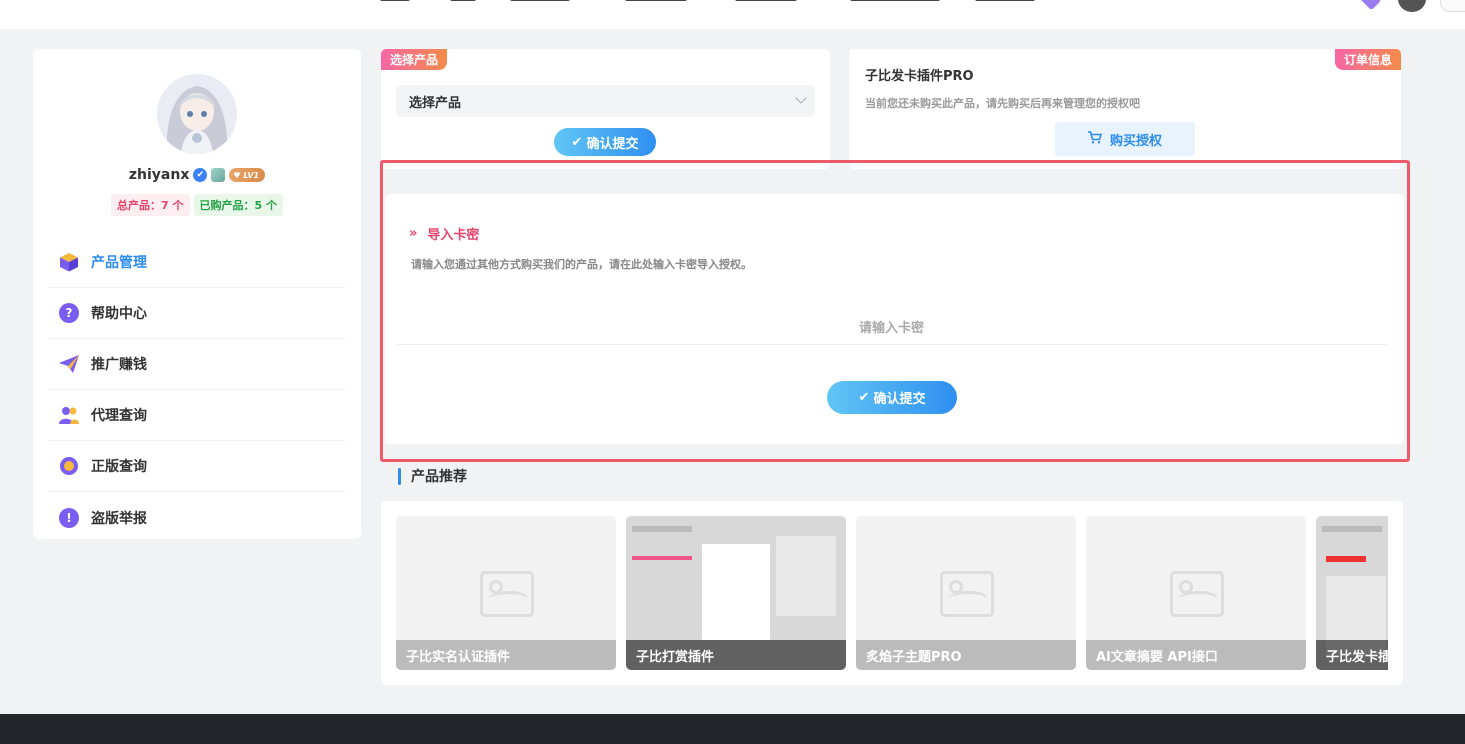 This screenshot has height=744, width=1465. I want to click on sidebar-item-label: 产品管理, so click(119, 263).